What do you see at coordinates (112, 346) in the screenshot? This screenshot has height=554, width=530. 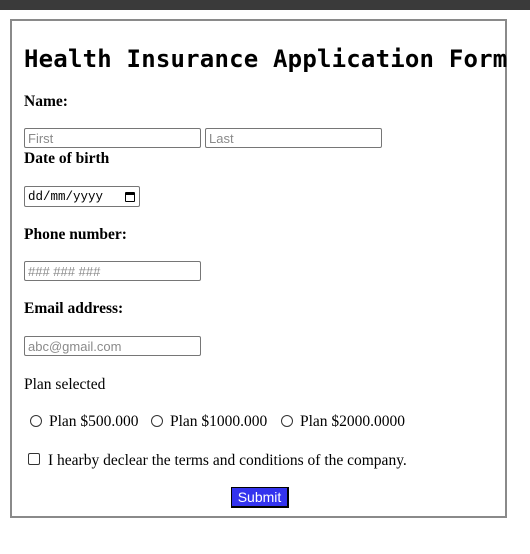 I see `email-input` at bounding box center [112, 346].